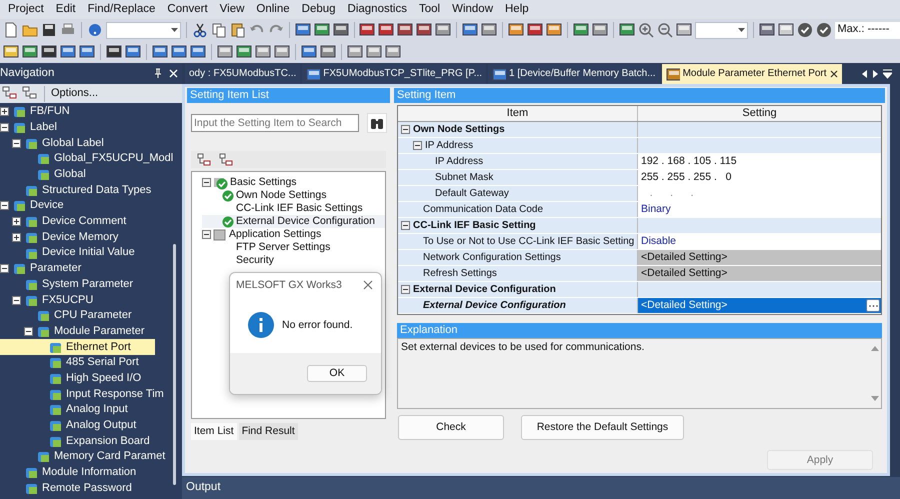 Image resolution: width=900 pixels, height=499 pixels. Describe the element at coordinates (214, 431) in the screenshot. I see `panel-tab: Item List` at that location.